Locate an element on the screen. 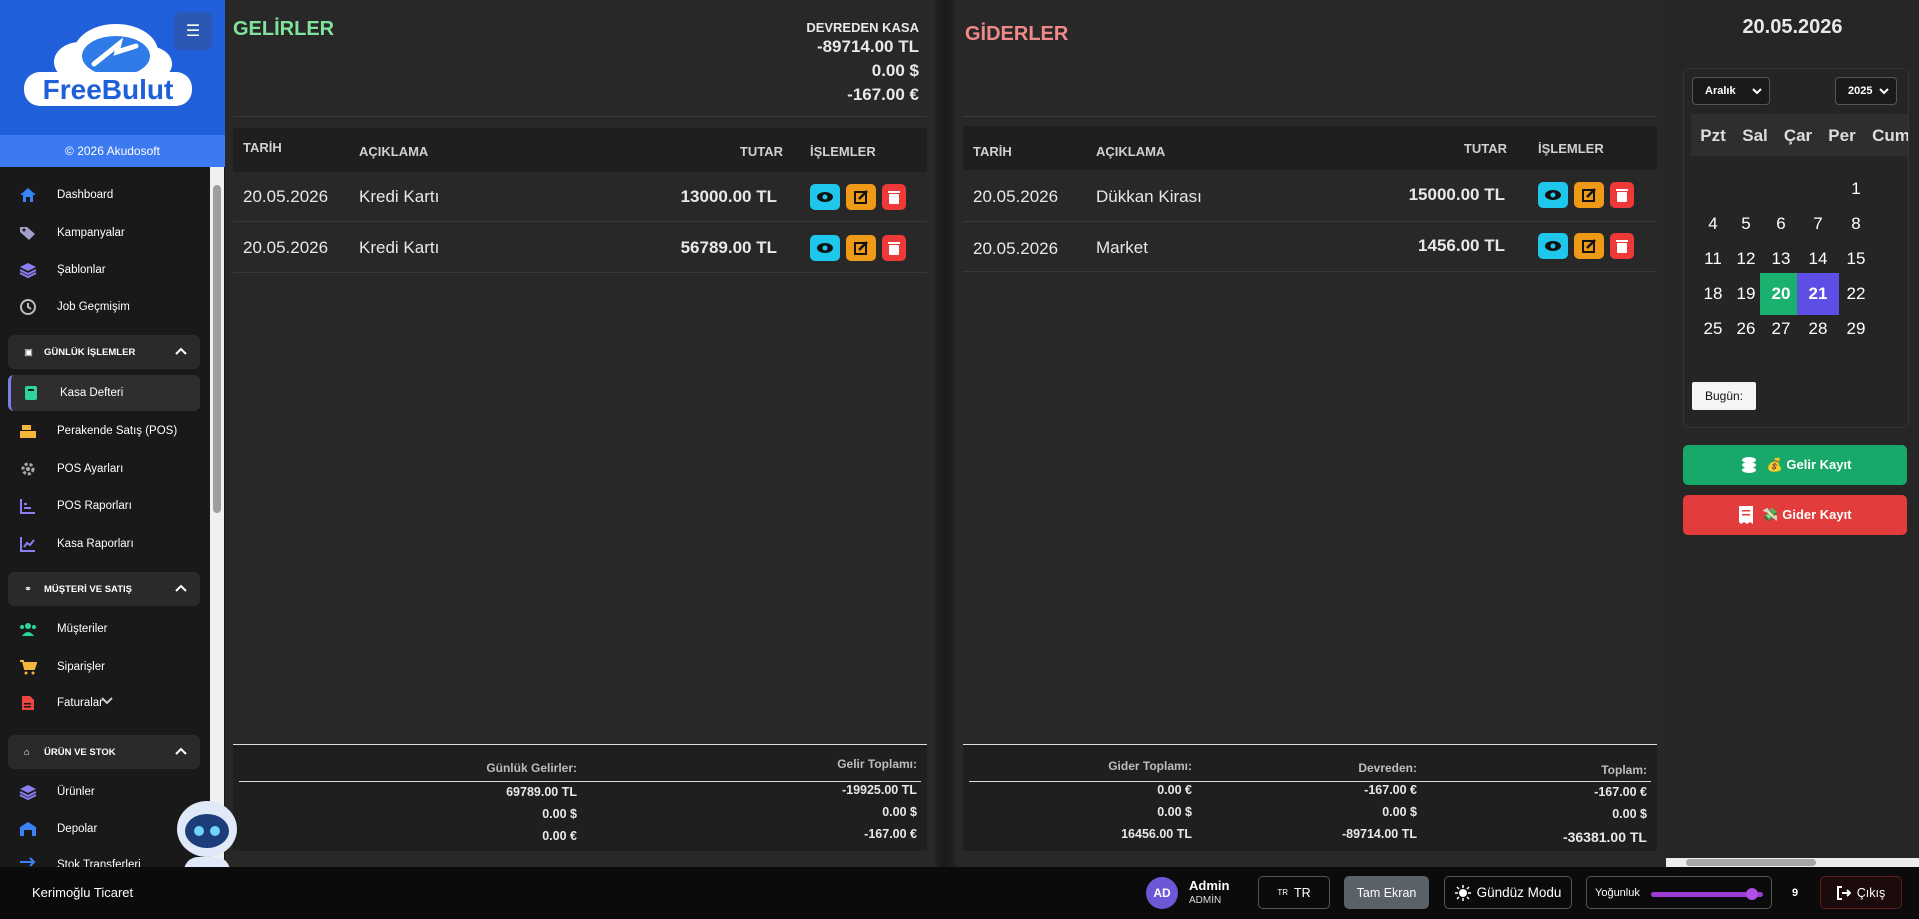 This screenshot has height=919, width=1919. logout-button: Çıkış is located at coordinates (1861, 892).